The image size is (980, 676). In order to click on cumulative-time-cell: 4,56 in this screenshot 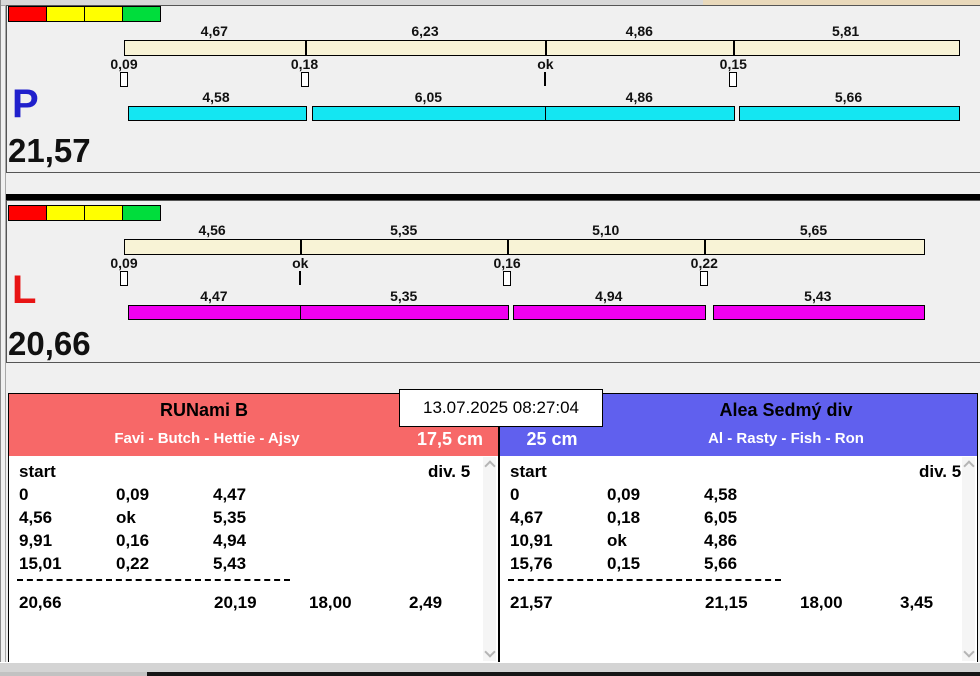, I will do `click(36, 517)`.